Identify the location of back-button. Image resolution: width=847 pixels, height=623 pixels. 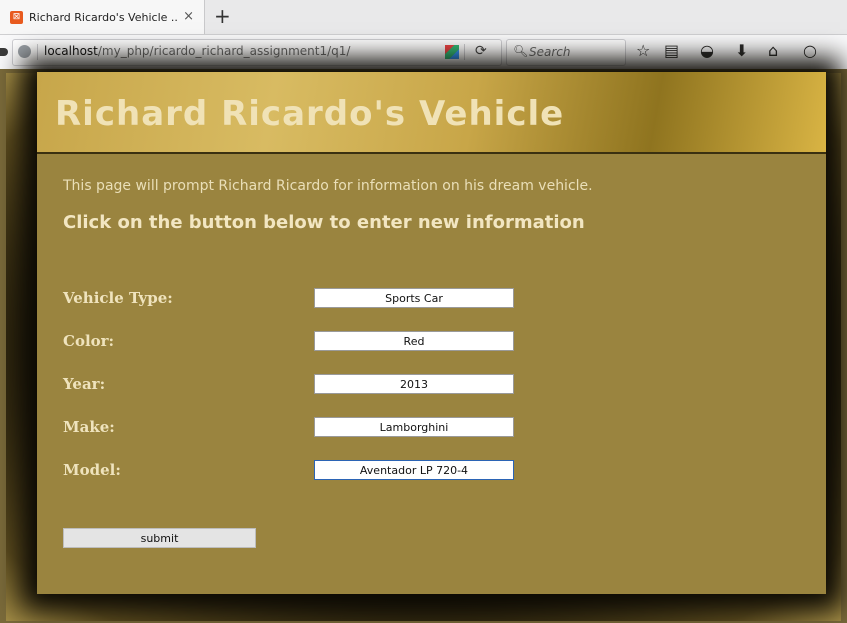
(4, 52).